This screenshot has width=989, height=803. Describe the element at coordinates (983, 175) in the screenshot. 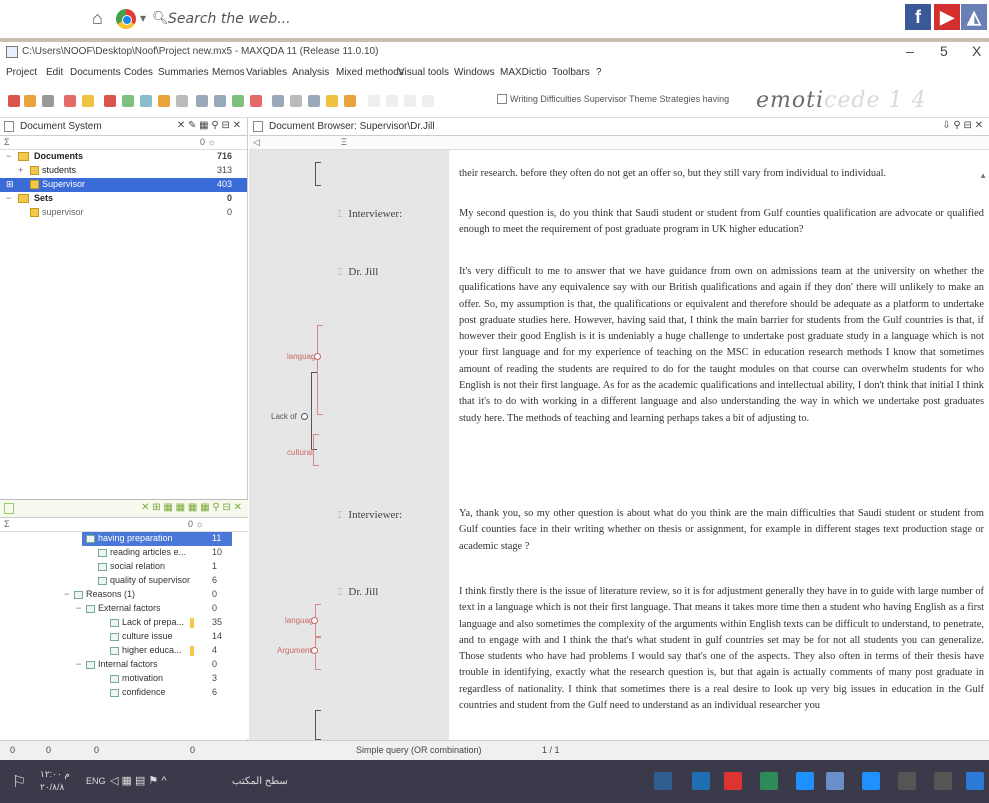

I see `scroll-up-icon: ▲` at that location.